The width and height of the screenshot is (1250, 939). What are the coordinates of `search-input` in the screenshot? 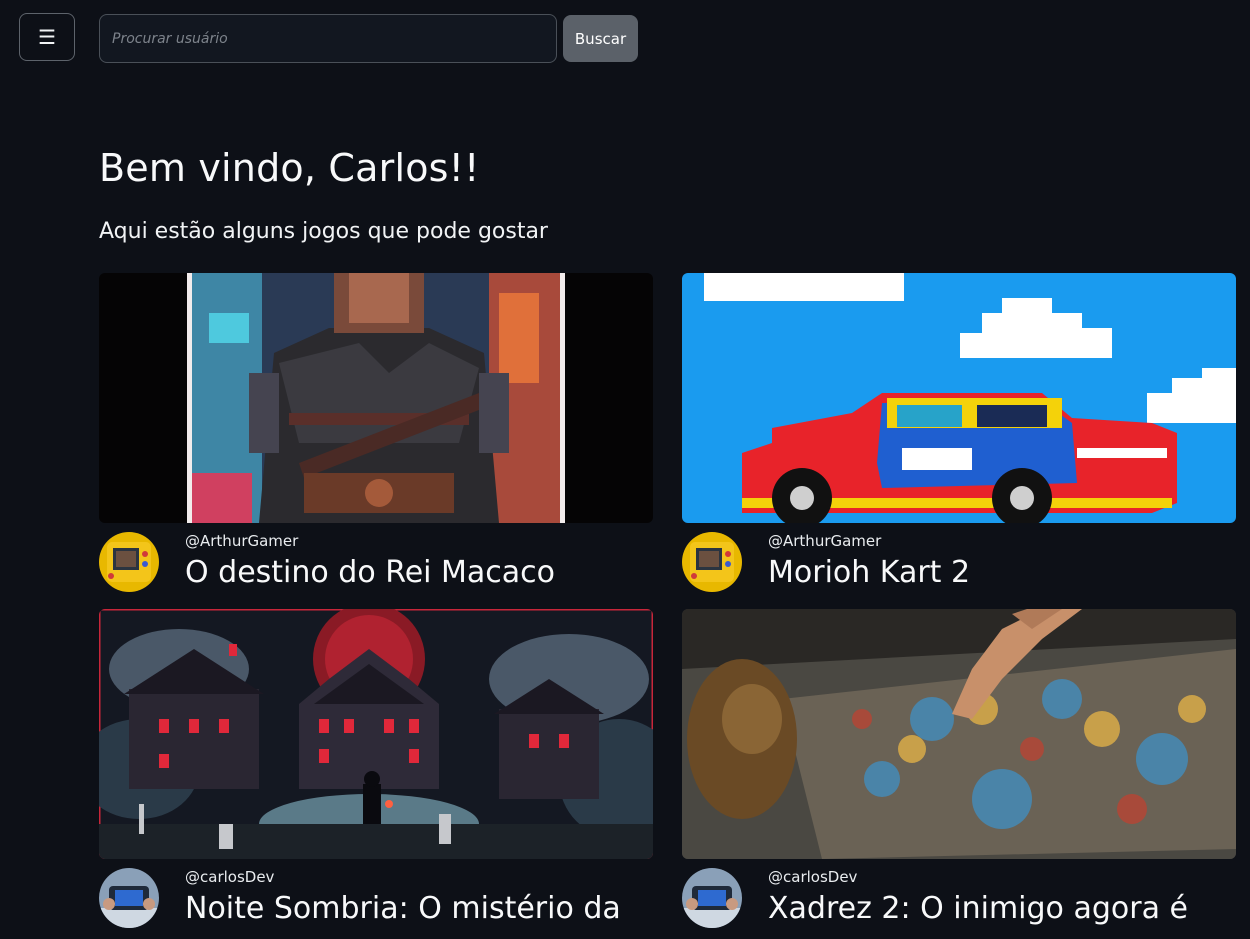 It's located at (328, 38).